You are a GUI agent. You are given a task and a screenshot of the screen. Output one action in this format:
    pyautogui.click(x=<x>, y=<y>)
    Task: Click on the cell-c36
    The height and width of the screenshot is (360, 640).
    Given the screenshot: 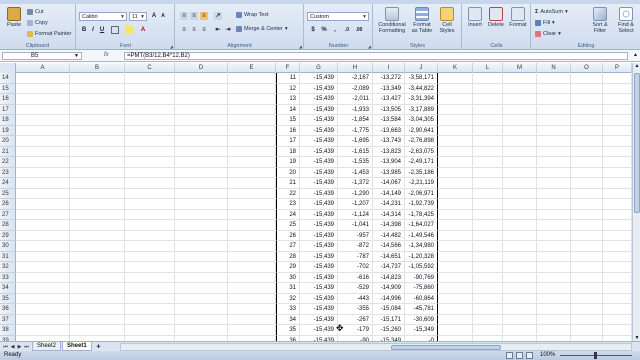 What is the action you would take?
    pyautogui.click(x=150, y=309)
    